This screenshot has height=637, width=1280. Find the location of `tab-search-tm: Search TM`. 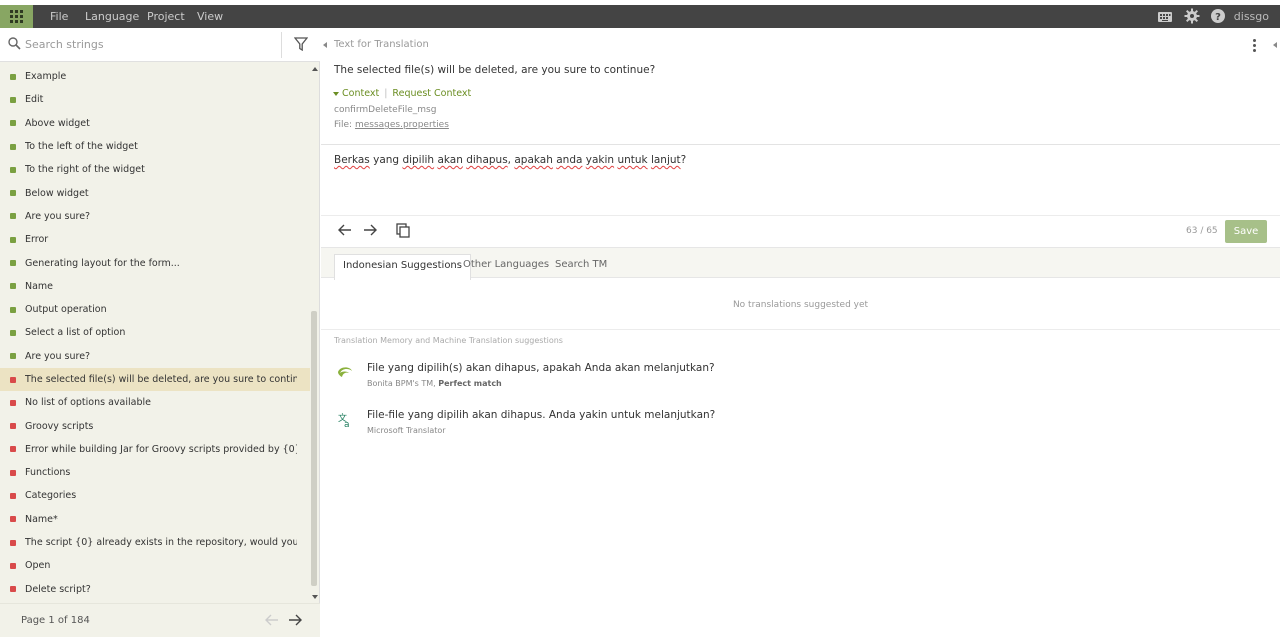

tab-search-tm: Search TM is located at coordinates (581, 267).